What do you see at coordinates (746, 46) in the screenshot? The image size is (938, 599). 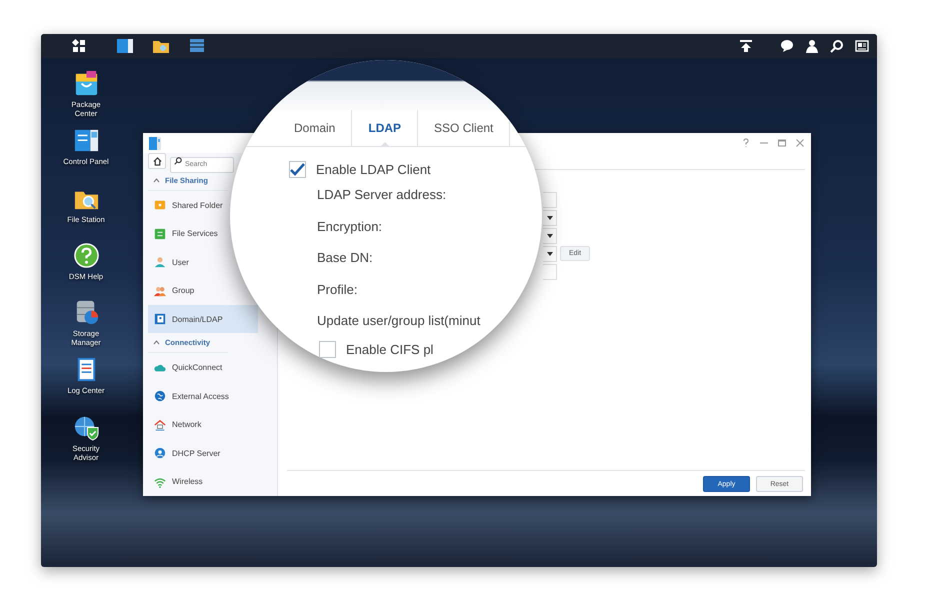 I see `upload-icon` at bounding box center [746, 46].